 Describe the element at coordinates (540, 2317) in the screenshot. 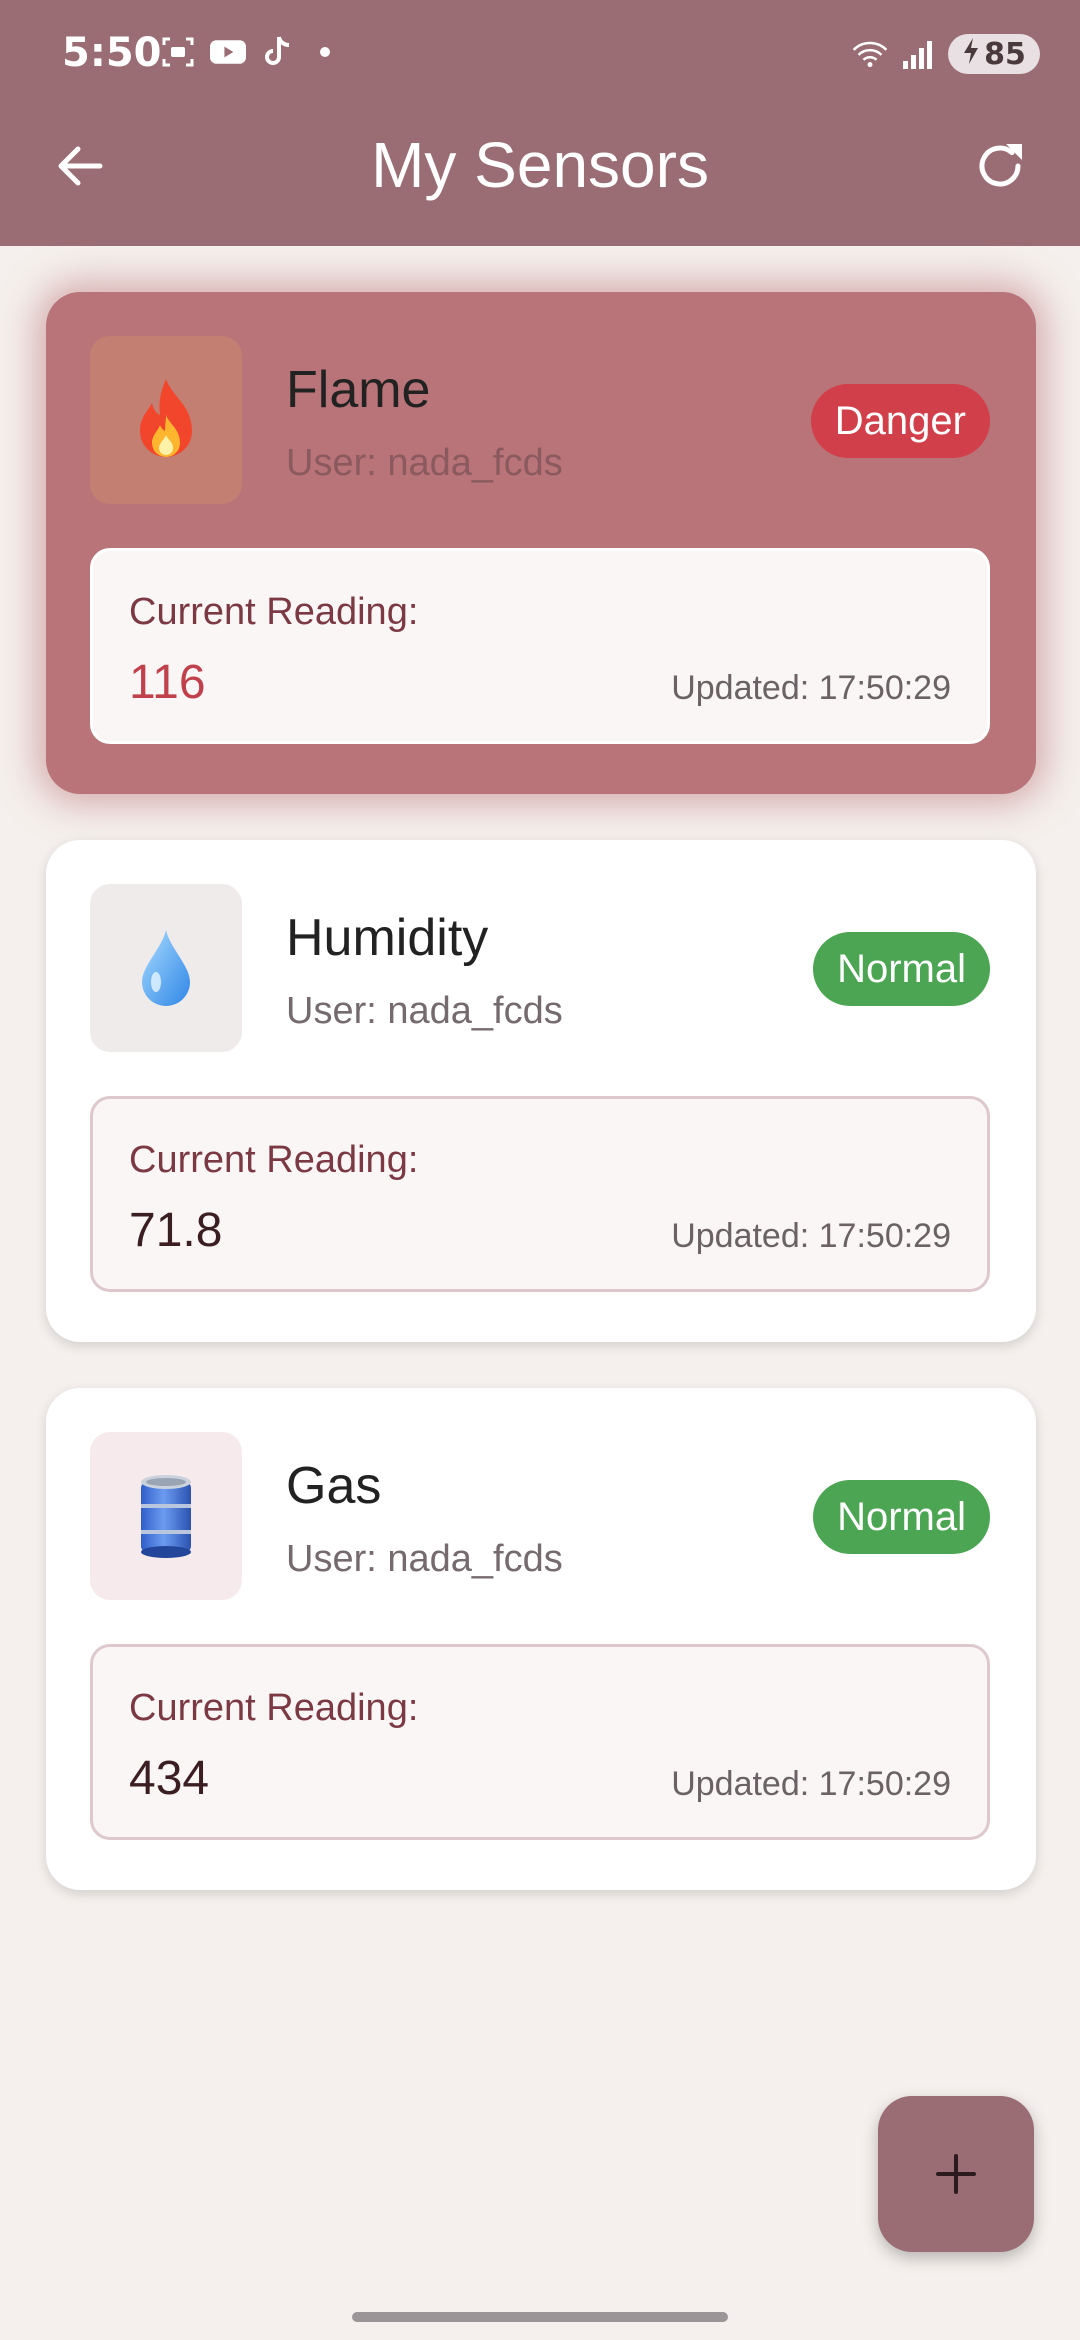

I see `home-indicator` at that location.